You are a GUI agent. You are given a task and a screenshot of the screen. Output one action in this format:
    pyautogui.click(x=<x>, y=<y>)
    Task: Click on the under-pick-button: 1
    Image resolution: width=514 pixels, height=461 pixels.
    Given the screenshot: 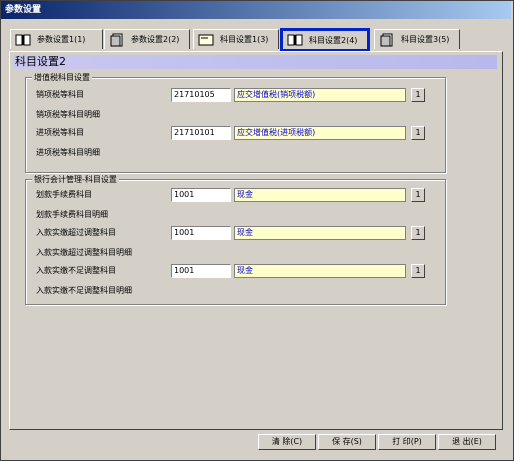 What is the action you would take?
    pyautogui.click(x=418, y=271)
    